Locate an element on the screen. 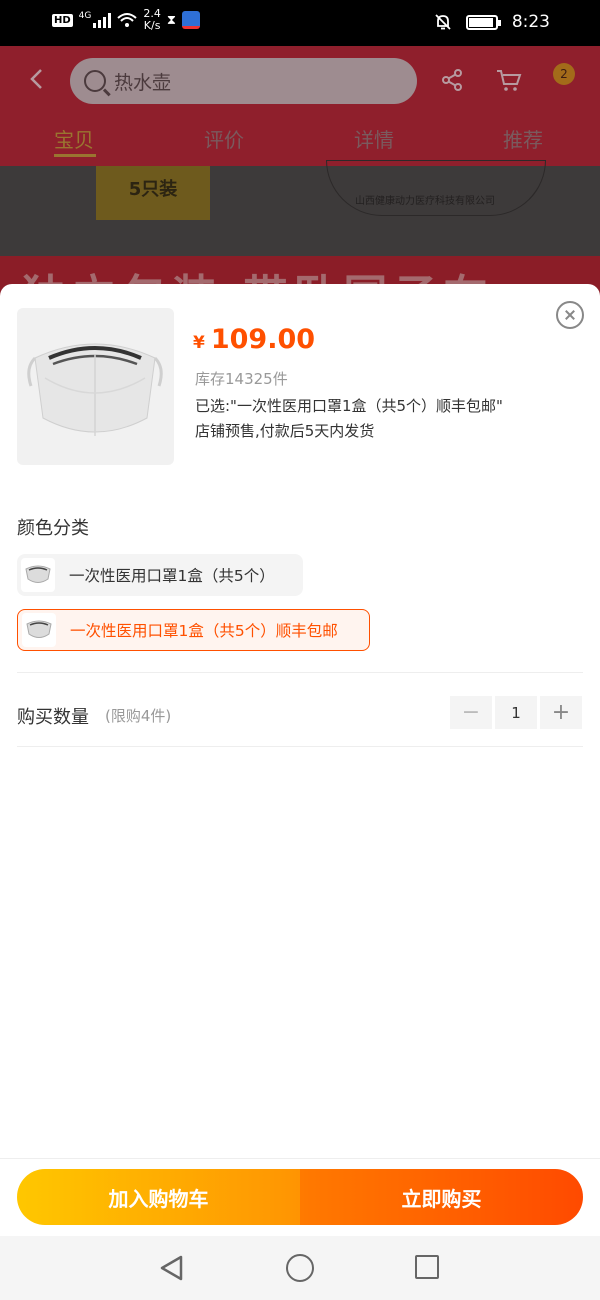  product-image is located at coordinates (95, 386).